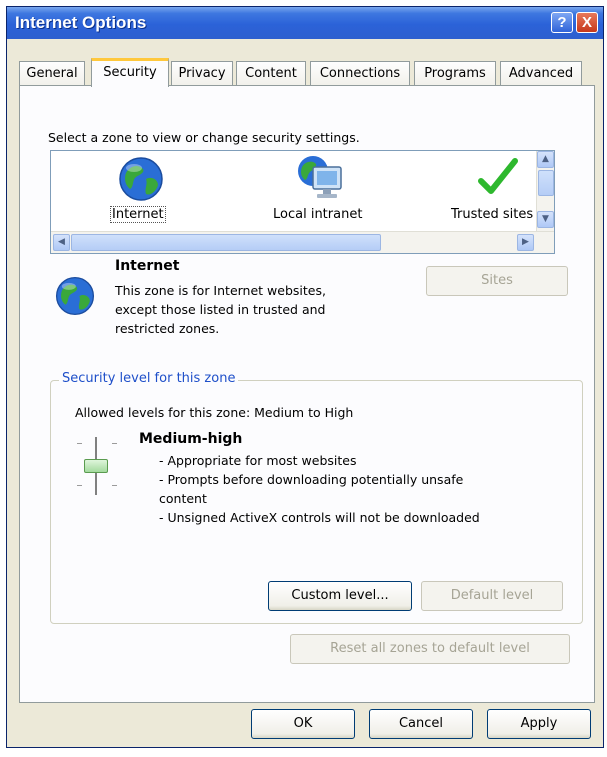 This screenshot has height=757, width=607. I want to click on zone-list-vertical-scrollbar: ▲ ▼, so click(545, 191).